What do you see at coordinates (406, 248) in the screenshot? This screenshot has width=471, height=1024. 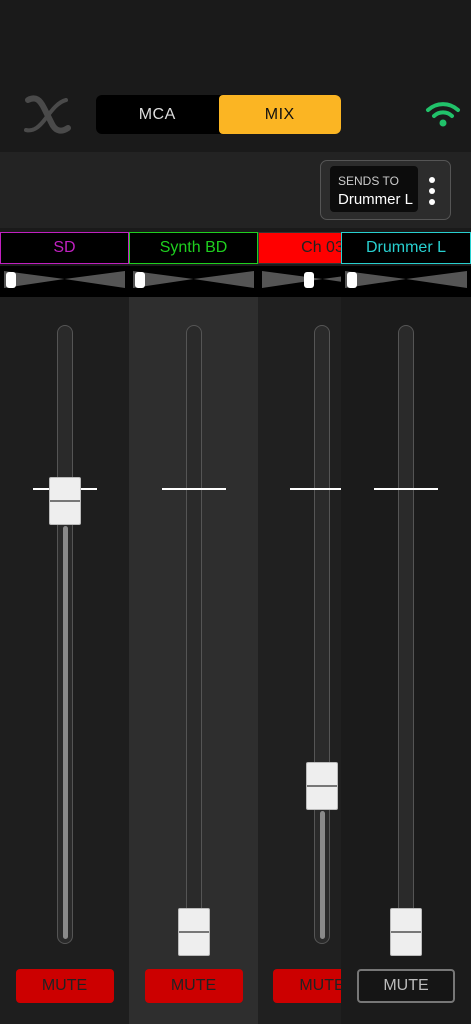 I see `channel-name: Drummer L` at bounding box center [406, 248].